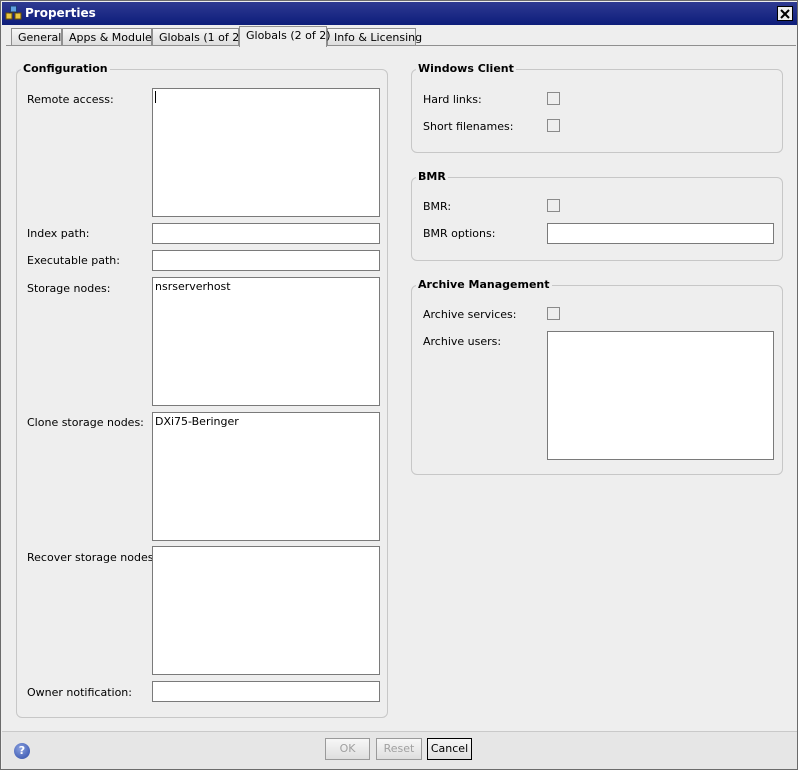 Image resolution: width=798 pixels, height=770 pixels. What do you see at coordinates (92, 557) in the screenshot?
I see `recover-storage-nodes-label: Recover storage nodes:` at bounding box center [92, 557].